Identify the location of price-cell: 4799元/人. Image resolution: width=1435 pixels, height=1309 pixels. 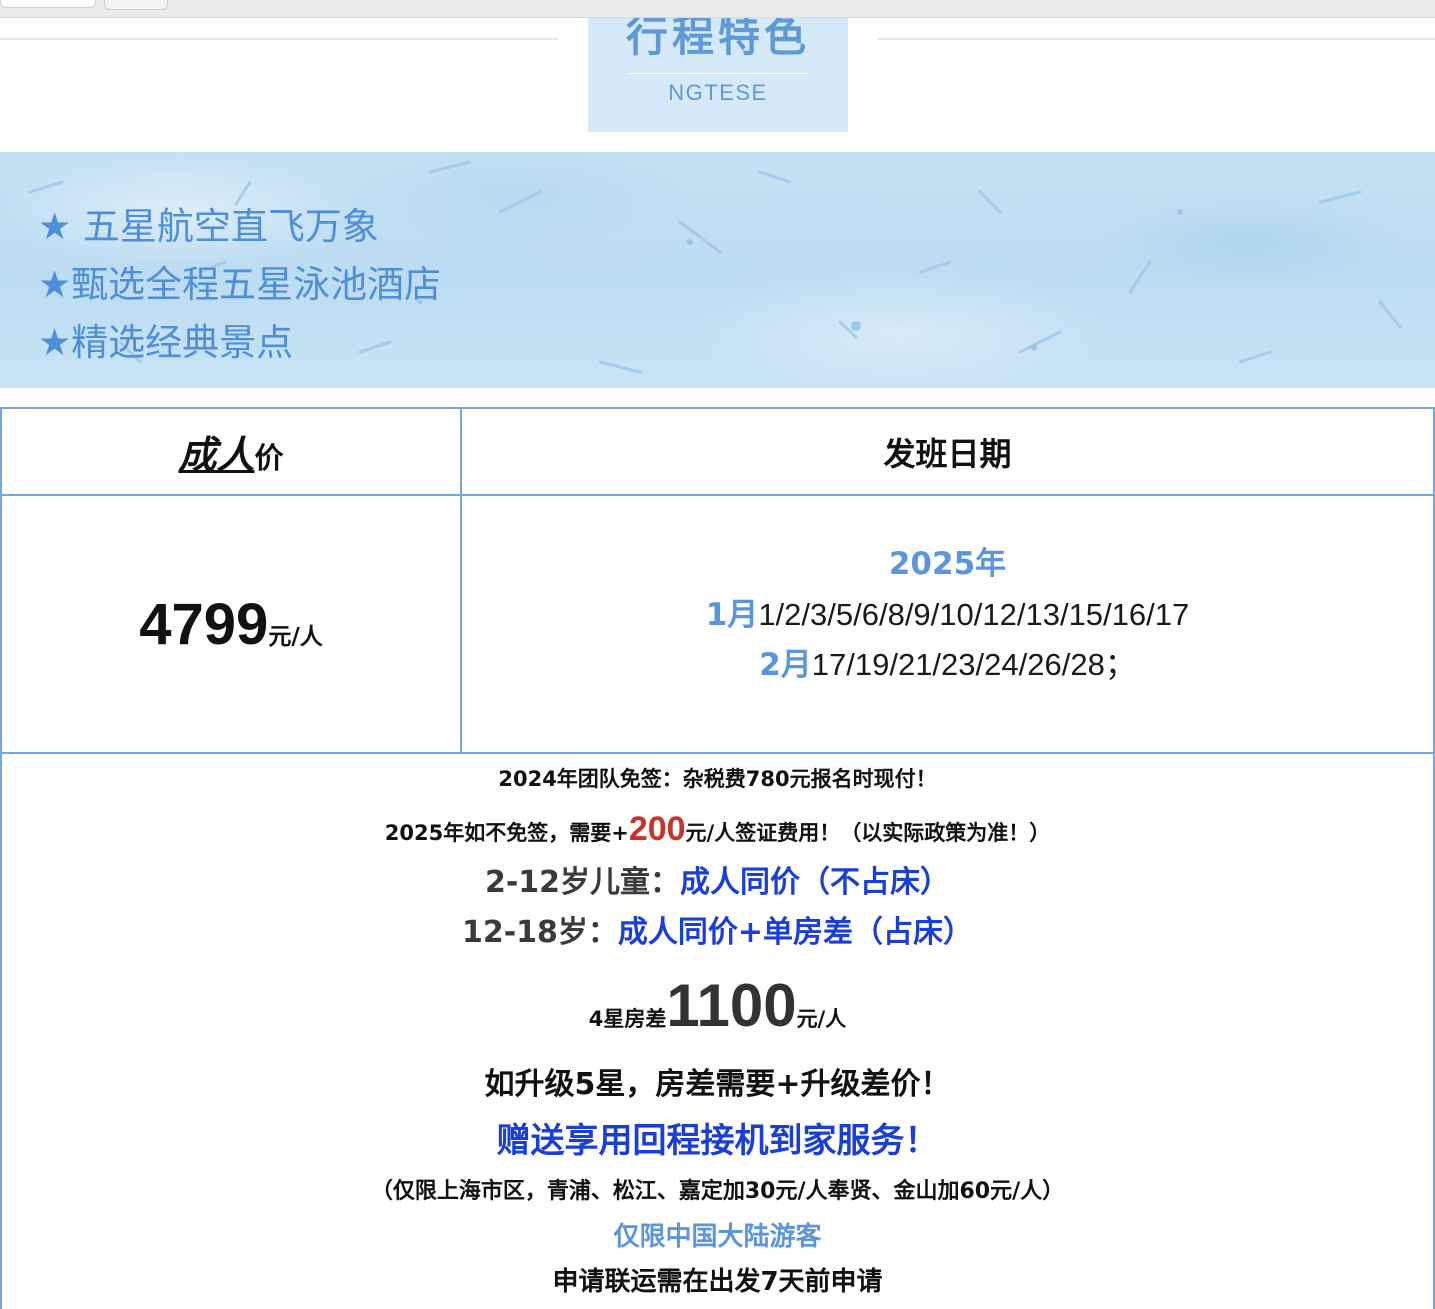
(231, 624).